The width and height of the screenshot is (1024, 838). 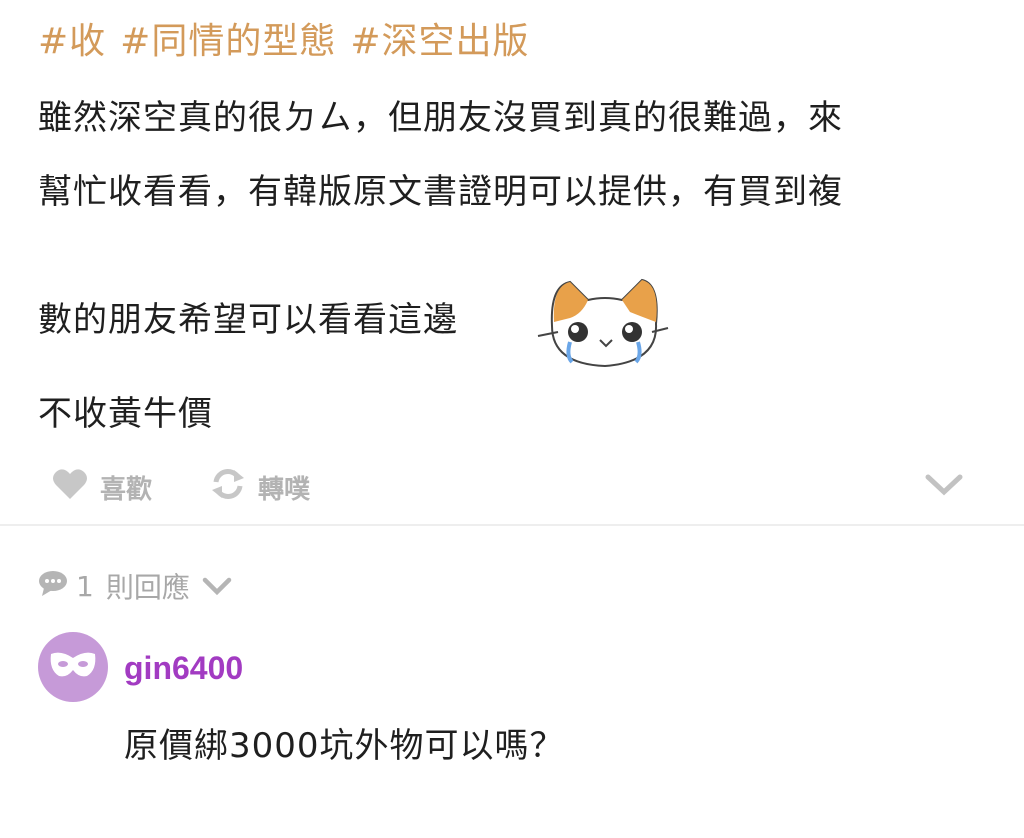 What do you see at coordinates (440, 118) in the screenshot?
I see `post-text-line: 雖然深空真的很ㄉㄙ，但朋友沒買到真的很難過，來` at bounding box center [440, 118].